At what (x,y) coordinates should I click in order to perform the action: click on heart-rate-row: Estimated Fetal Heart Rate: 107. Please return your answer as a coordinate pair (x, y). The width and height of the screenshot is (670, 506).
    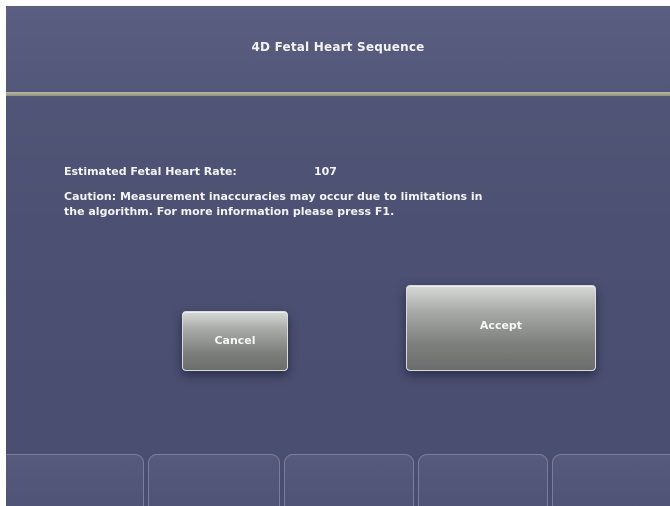
    Looking at the image, I should click on (304, 171).